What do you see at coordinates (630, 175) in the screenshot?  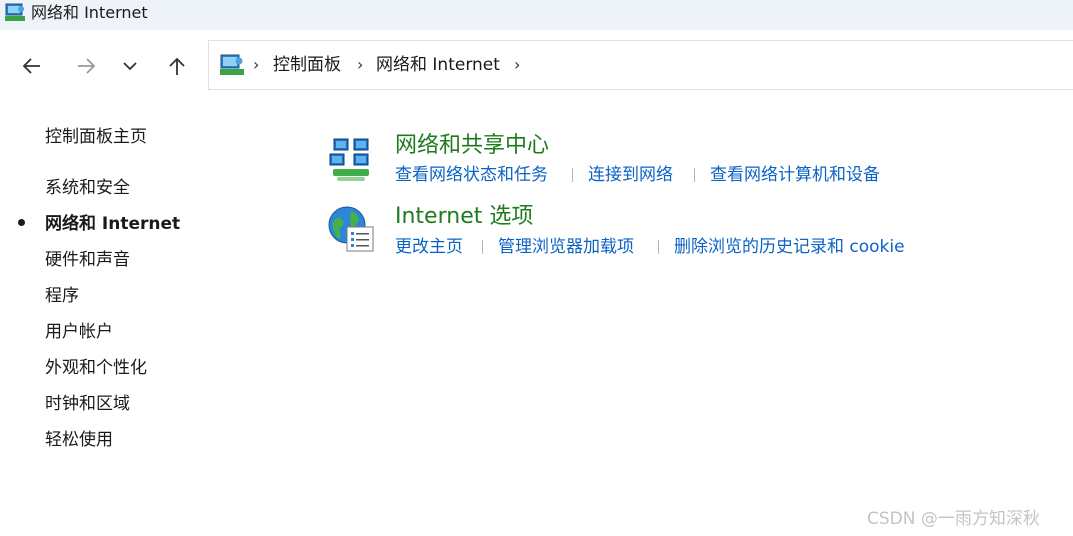 I see `link-connect-to-network: 连接到网络` at bounding box center [630, 175].